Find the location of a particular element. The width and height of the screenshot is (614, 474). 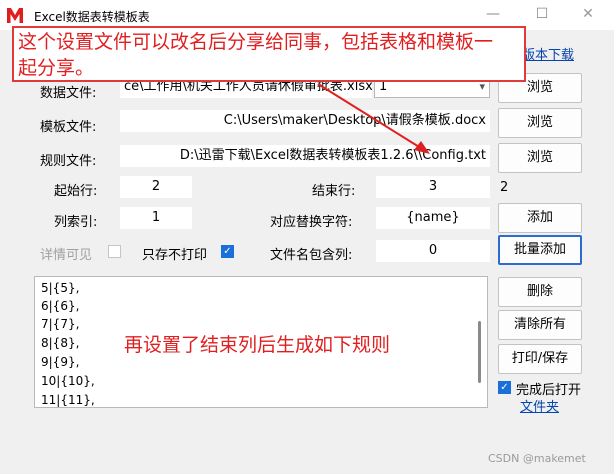

detail-visible-checkbox is located at coordinates (114, 251).